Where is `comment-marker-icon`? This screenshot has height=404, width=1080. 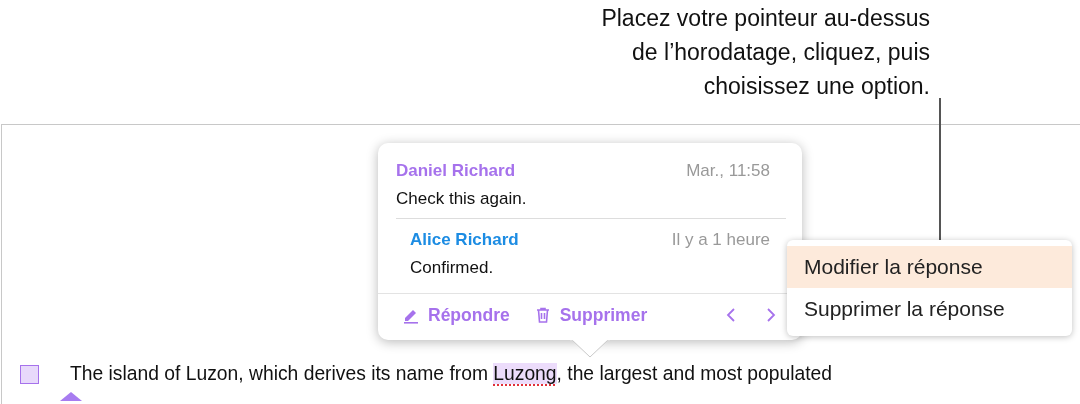
comment-marker-icon is located at coordinates (29, 374).